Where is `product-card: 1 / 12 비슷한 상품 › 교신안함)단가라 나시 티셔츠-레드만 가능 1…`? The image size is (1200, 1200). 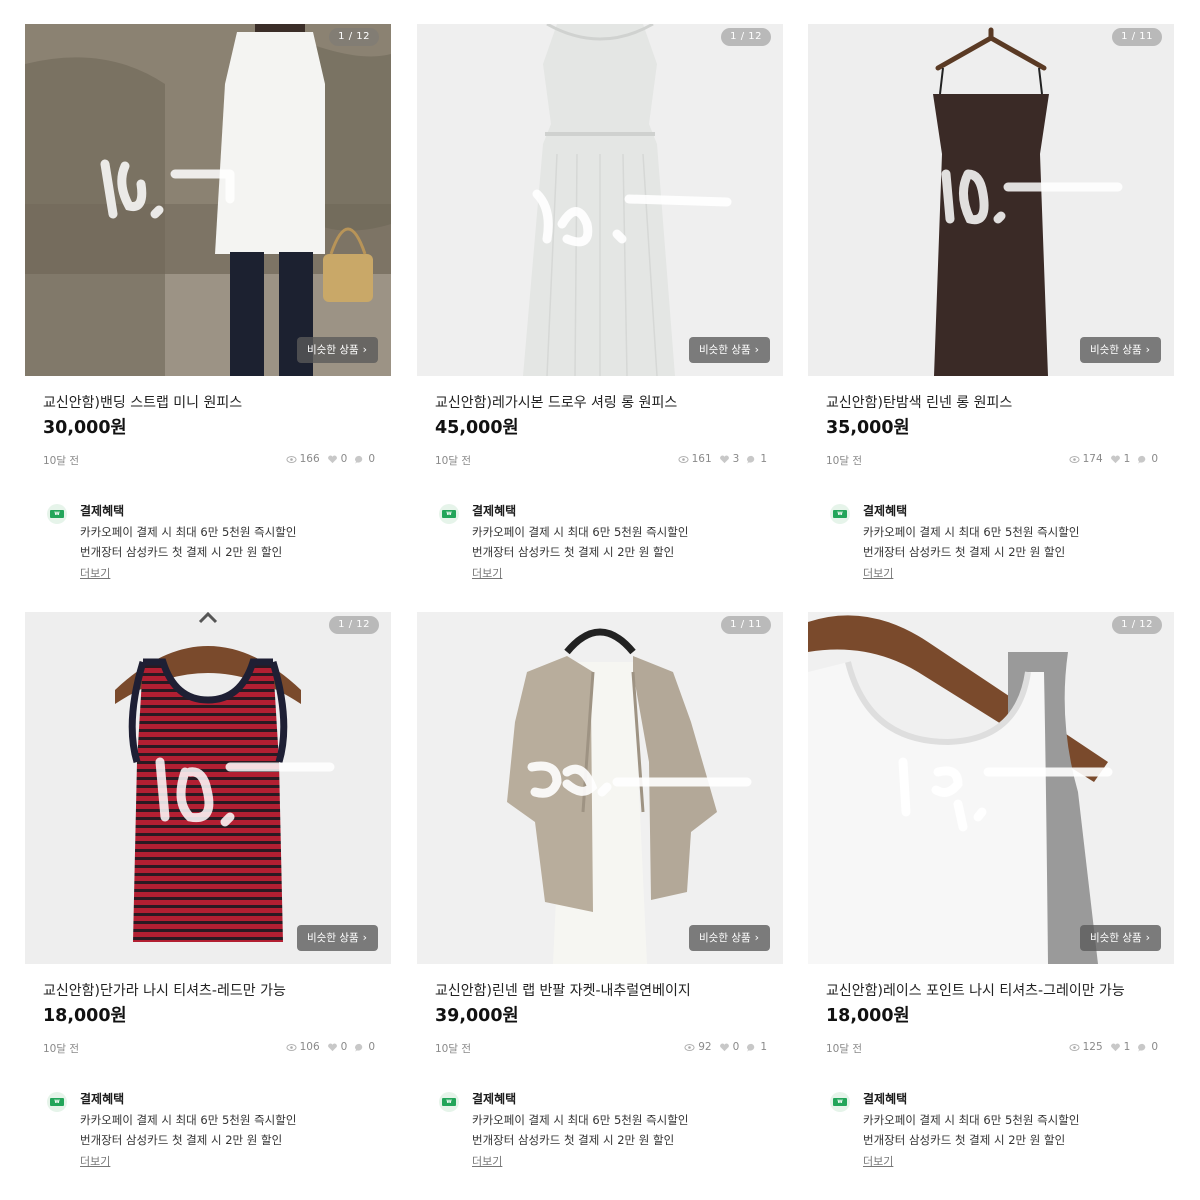 product-card: 1 / 12 비슷한 상품 › 교신안함)단가라 나시 티셔츠-레드만 가능 1… is located at coordinates (208, 900).